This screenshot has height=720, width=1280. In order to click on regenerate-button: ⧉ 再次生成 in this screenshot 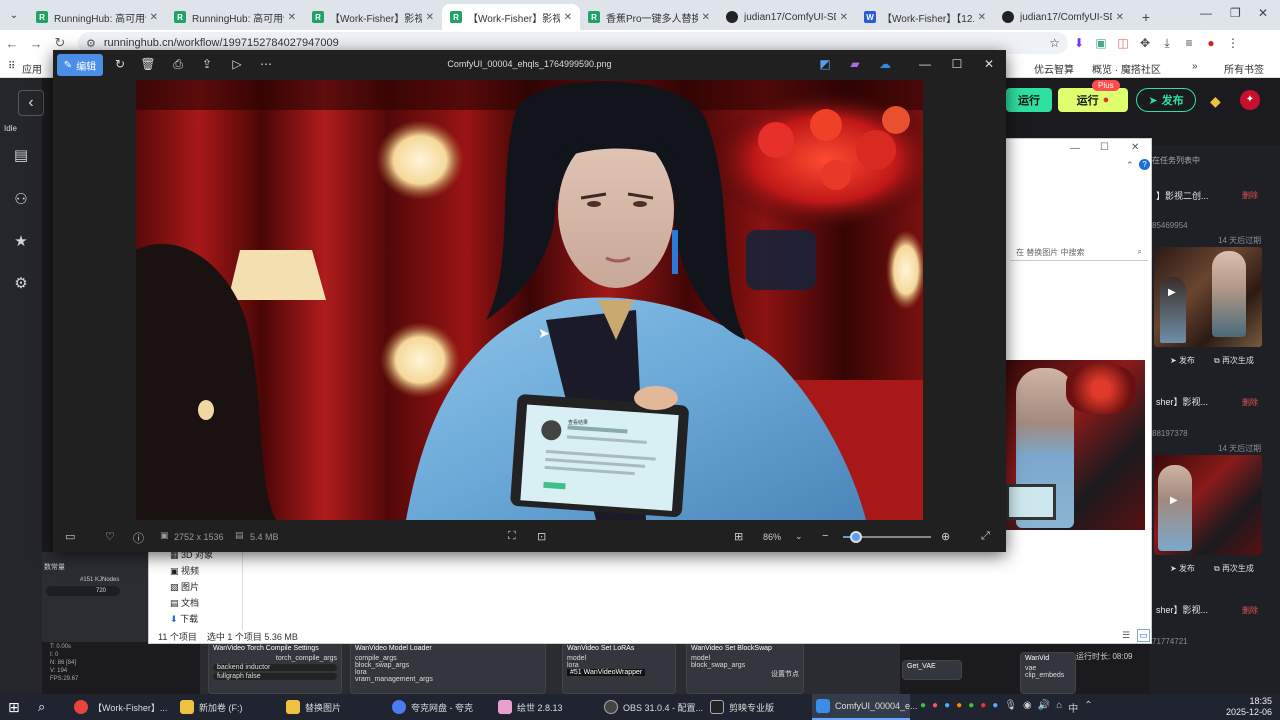, I will do `click(1234, 568)`.